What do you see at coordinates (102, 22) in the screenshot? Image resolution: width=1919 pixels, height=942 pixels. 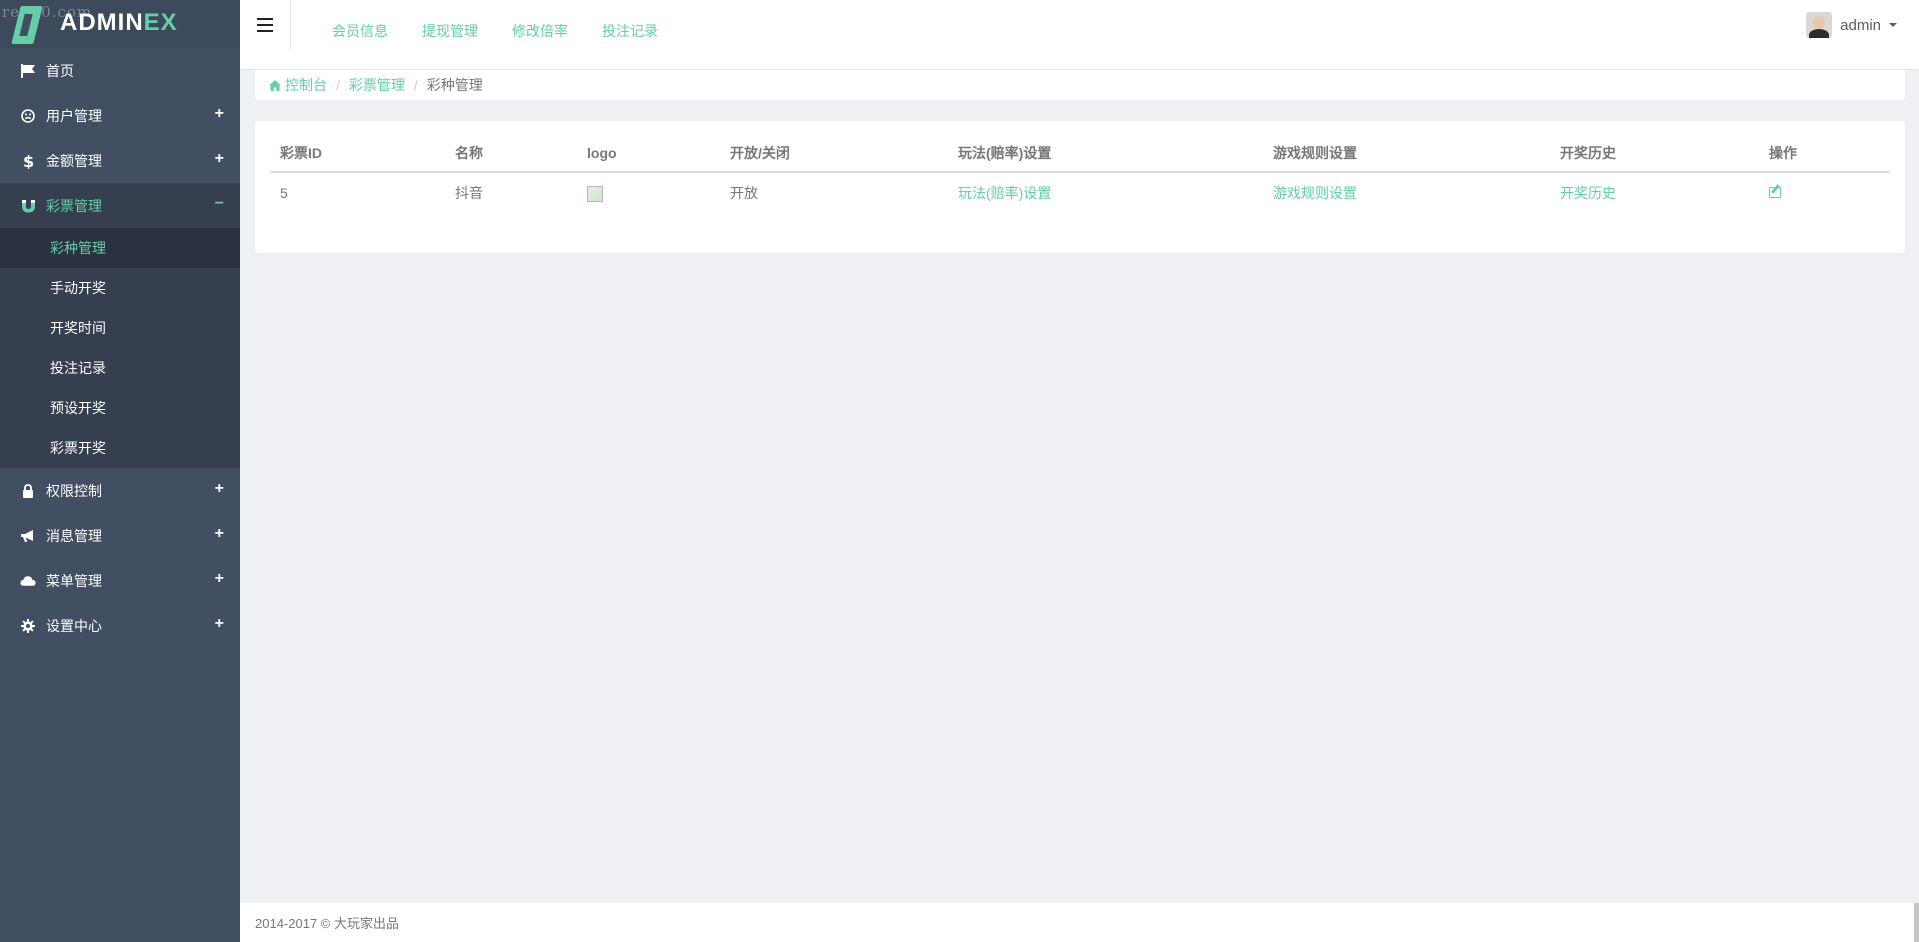 I see `logo-text-main: ADMIN` at bounding box center [102, 22].